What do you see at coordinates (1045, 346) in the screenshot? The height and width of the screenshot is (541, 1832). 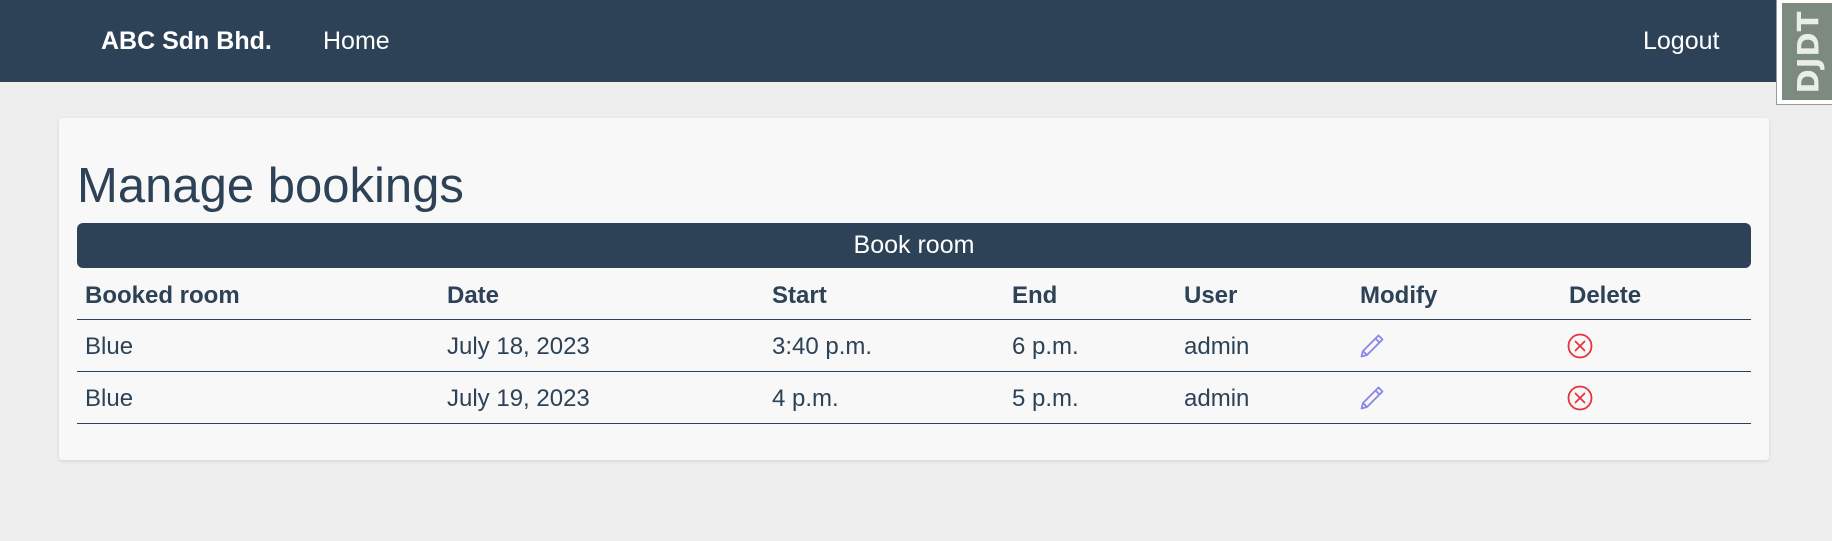 I see `cell-end: 6 p.m.` at bounding box center [1045, 346].